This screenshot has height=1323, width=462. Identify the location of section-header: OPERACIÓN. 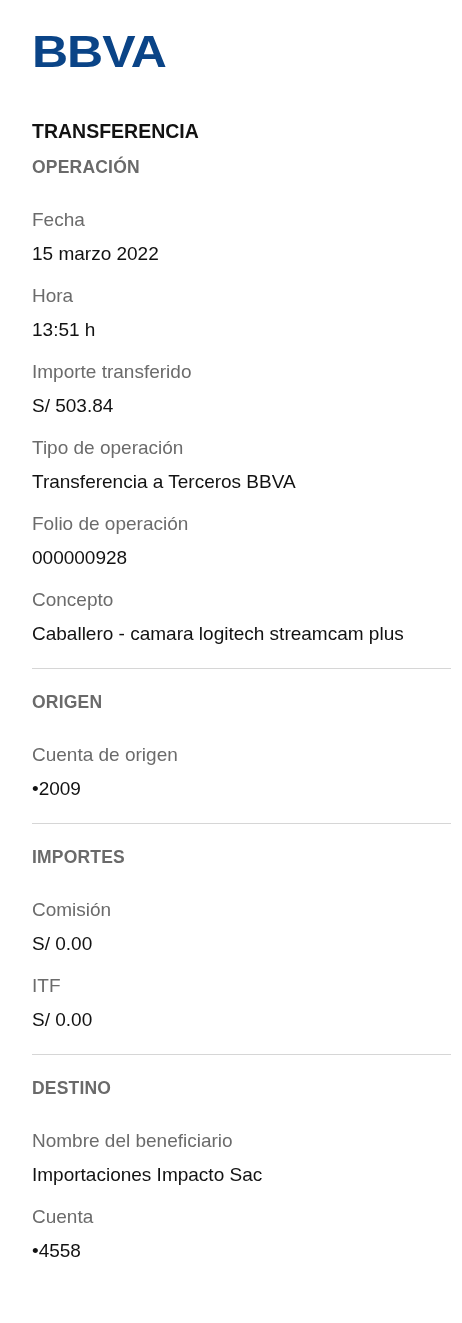
(86, 167).